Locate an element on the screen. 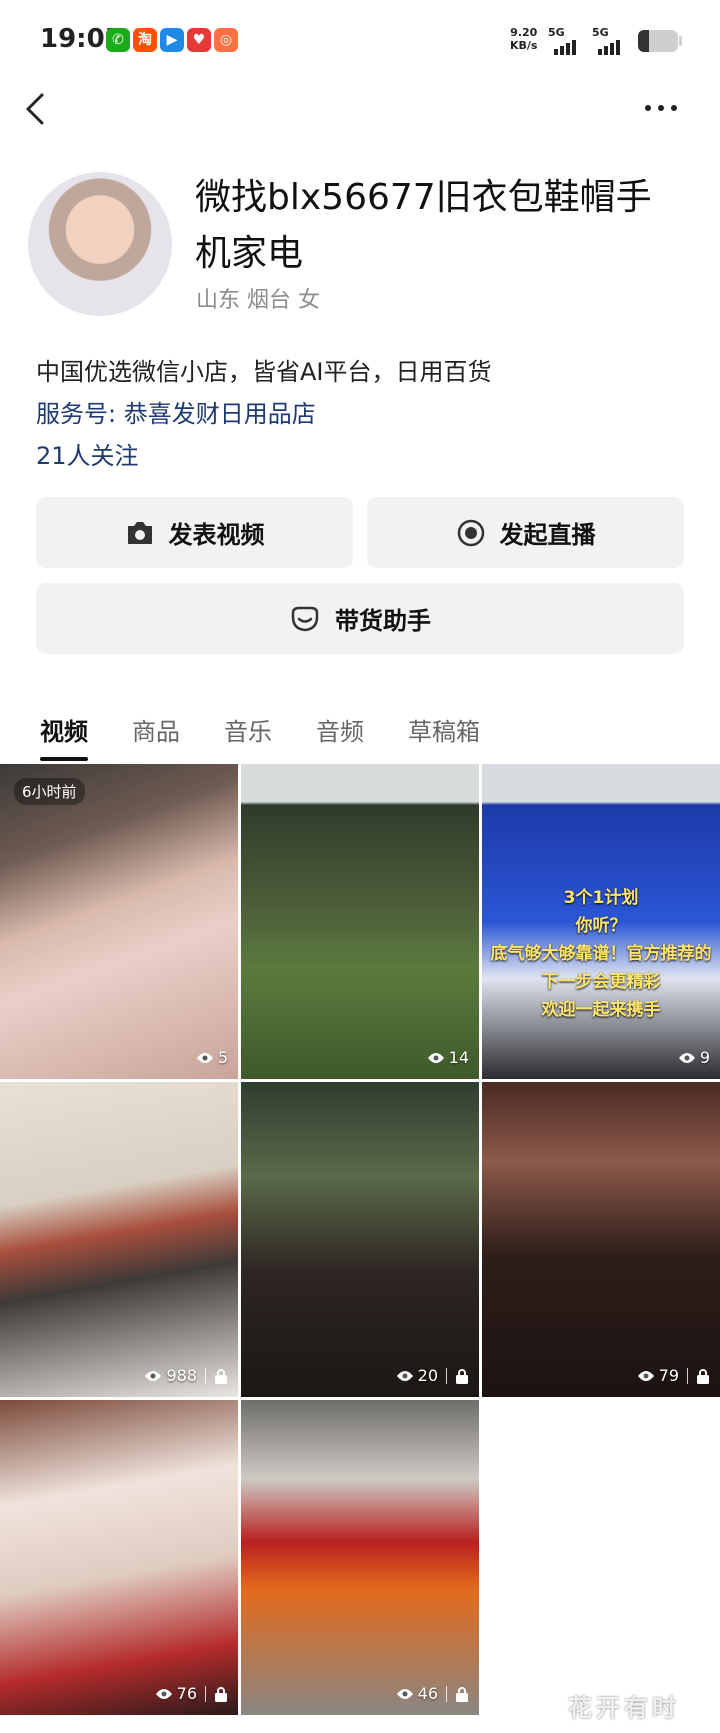 This screenshot has width=720, height=1733. followers-count: 21人关注 is located at coordinates (87, 453).